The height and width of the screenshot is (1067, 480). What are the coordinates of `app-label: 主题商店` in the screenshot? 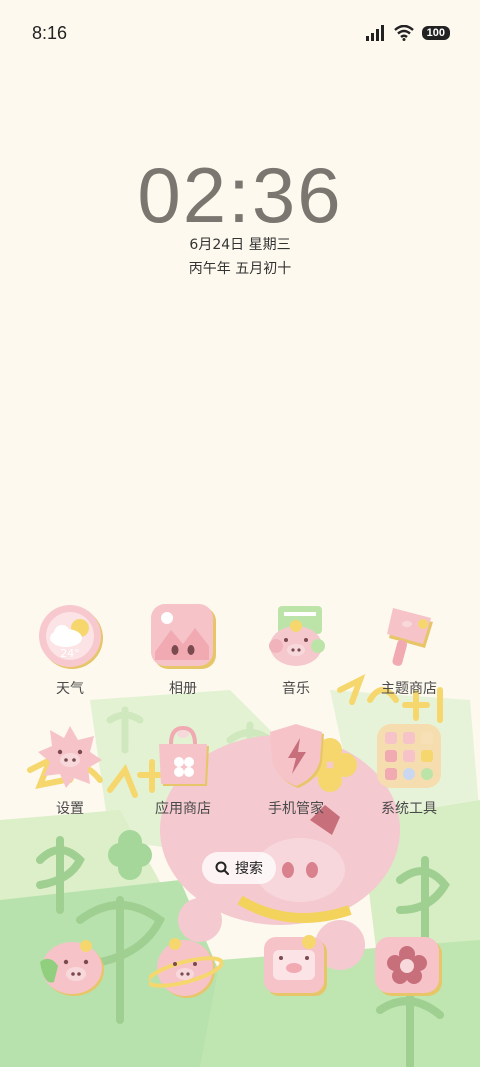 It's located at (409, 689).